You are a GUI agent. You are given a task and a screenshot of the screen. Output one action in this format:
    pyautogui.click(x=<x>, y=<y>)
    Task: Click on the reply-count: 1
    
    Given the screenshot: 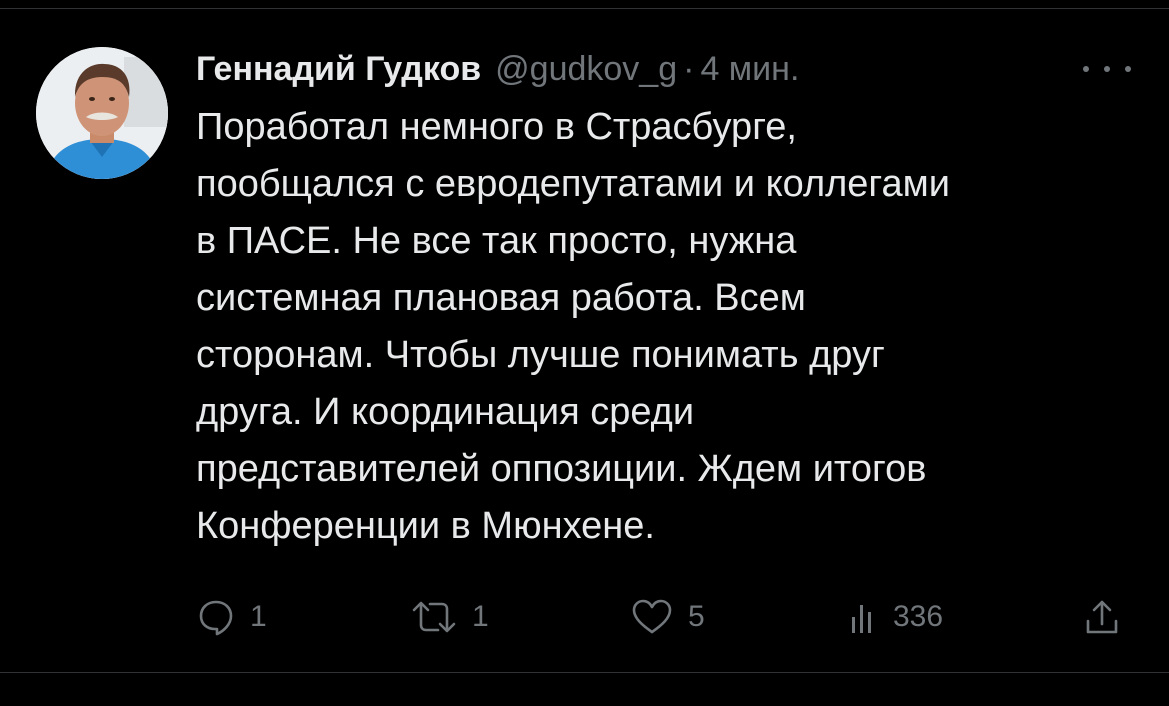 What is the action you would take?
    pyautogui.click(x=258, y=616)
    